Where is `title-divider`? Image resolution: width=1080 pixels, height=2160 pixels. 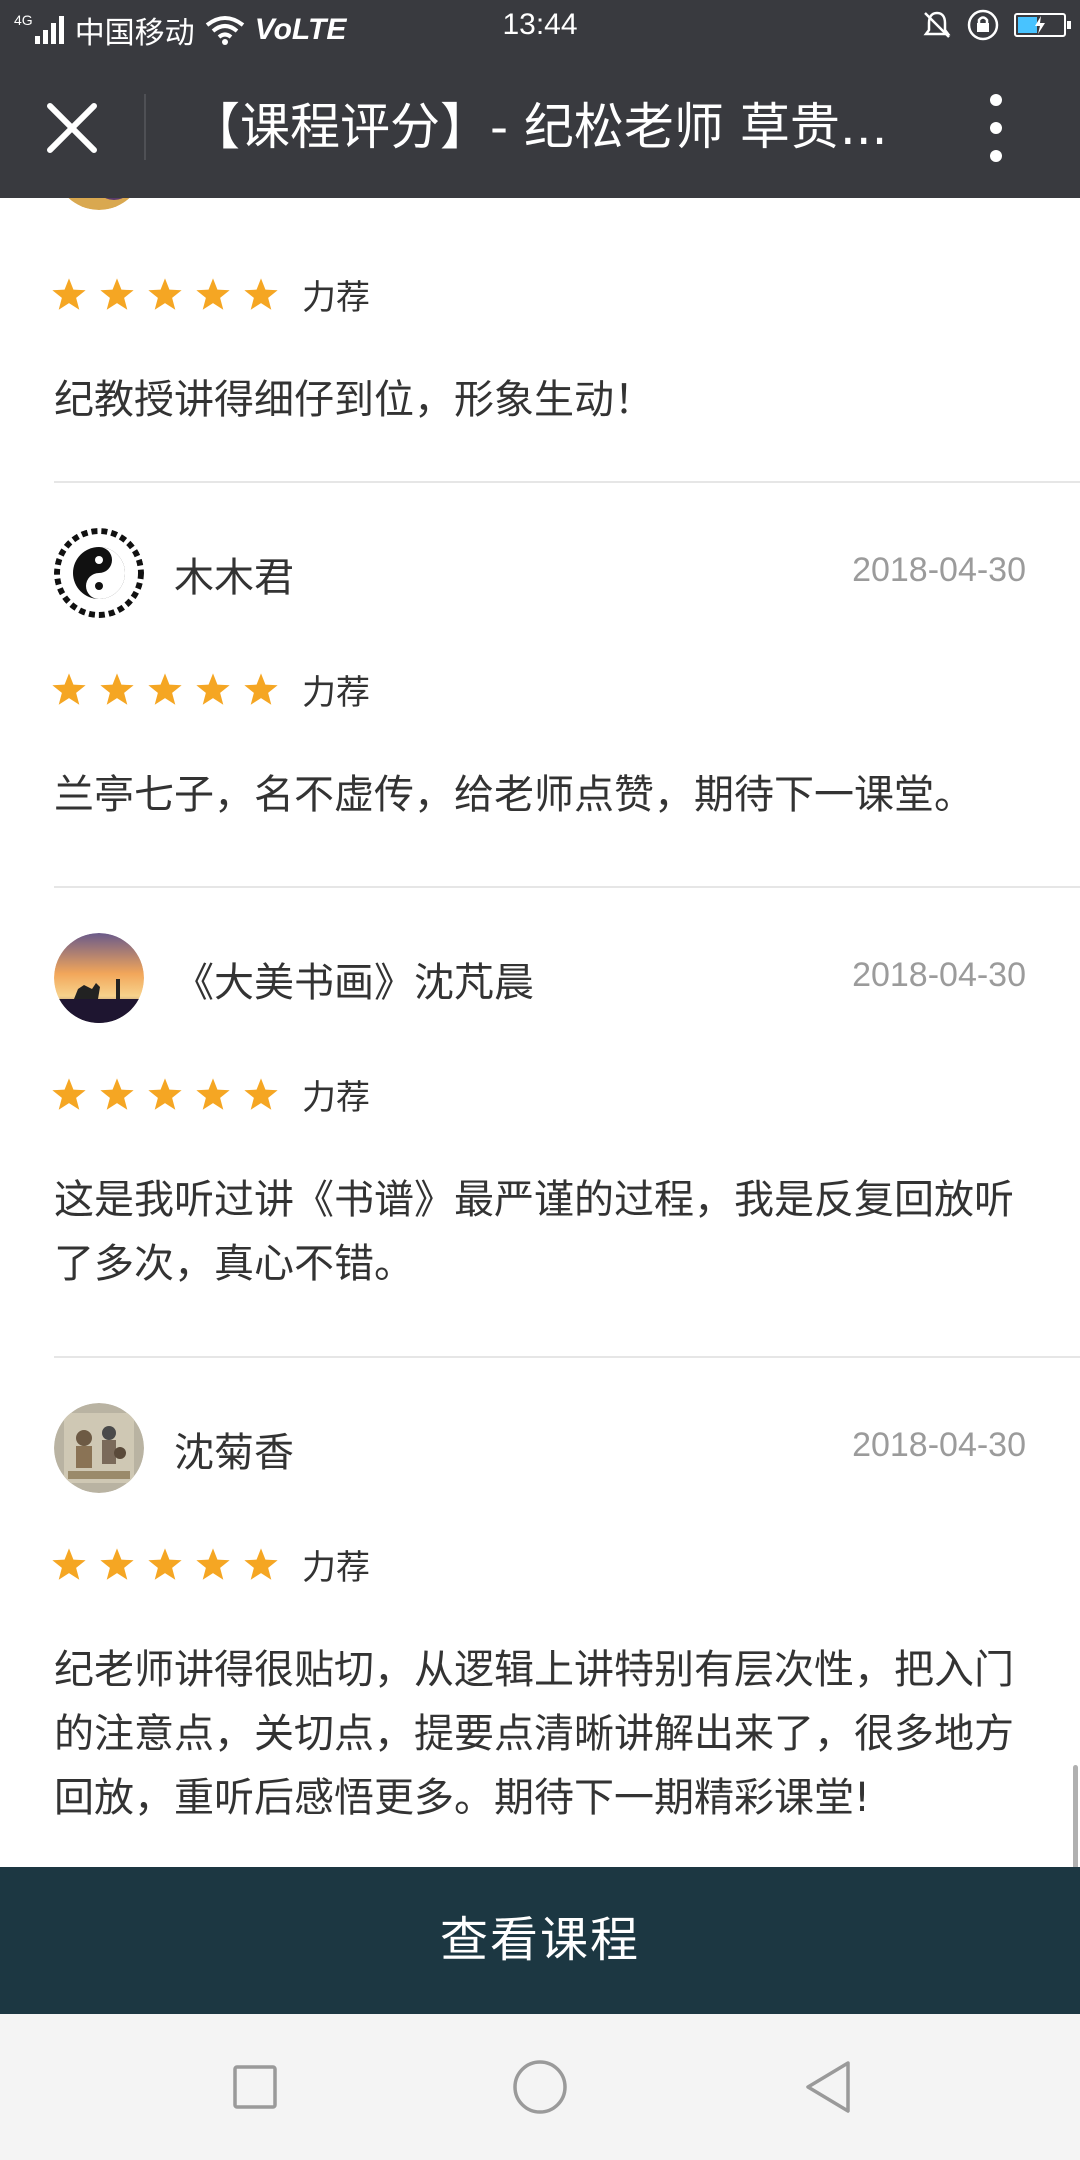
title-divider is located at coordinates (145, 127).